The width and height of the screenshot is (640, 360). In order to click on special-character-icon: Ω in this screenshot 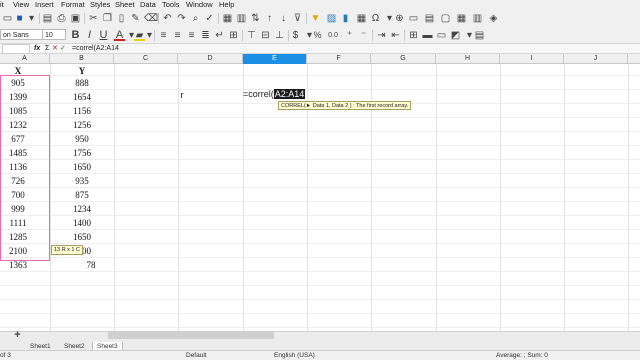, I will do `click(375, 18)`.